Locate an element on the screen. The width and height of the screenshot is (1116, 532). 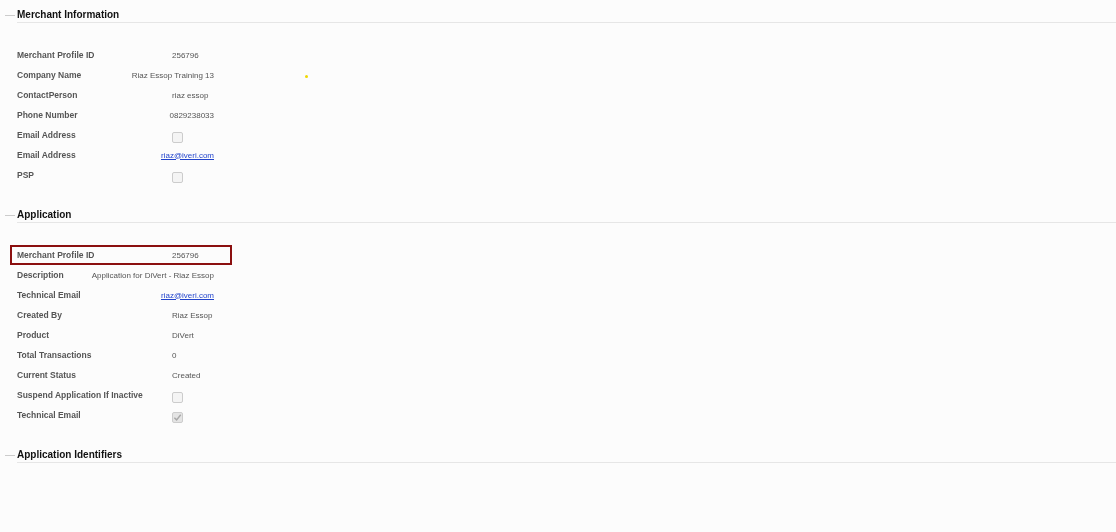
field-value: 0 is located at coordinates (174, 355).